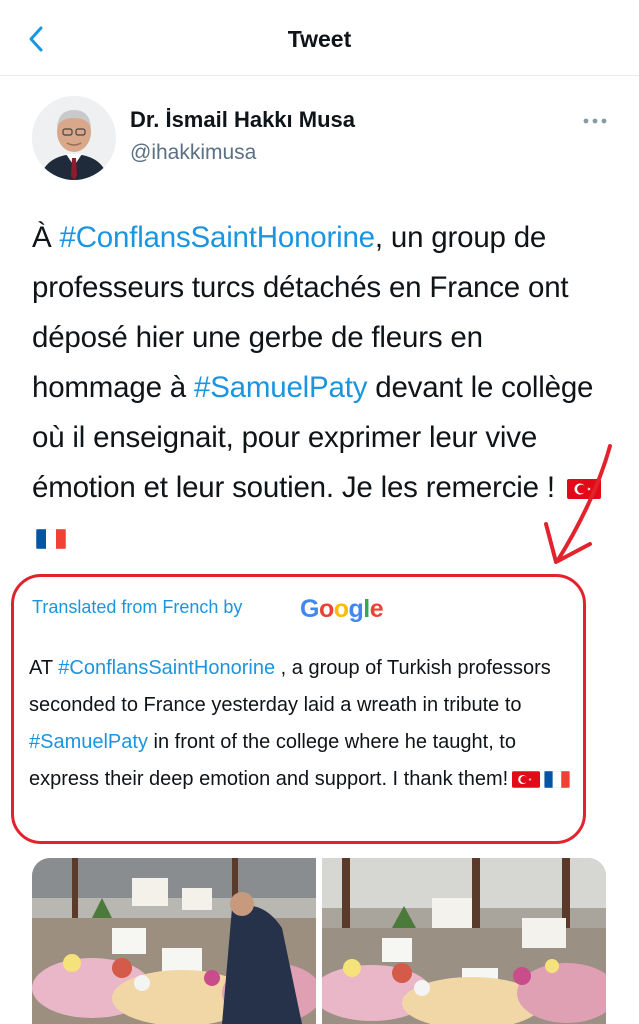 This screenshot has height=1024, width=639. Describe the element at coordinates (74, 138) in the screenshot. I see `avatar` at that location.